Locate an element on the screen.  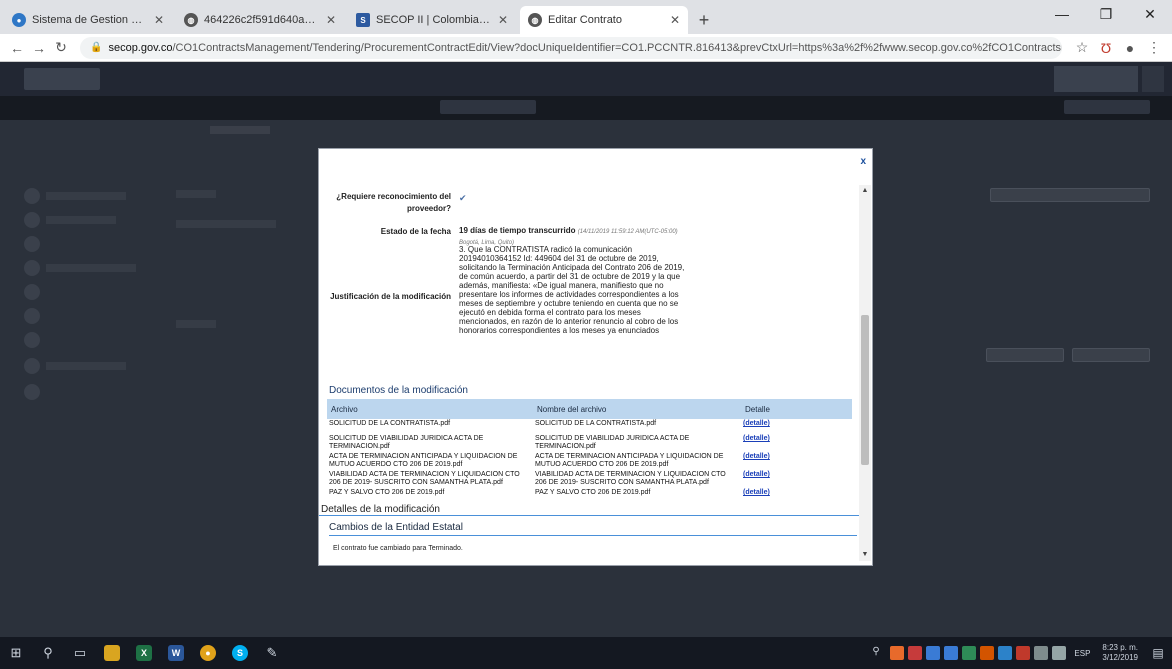
windows-start-icon: ⊞ is located at coordinates (16, 653).